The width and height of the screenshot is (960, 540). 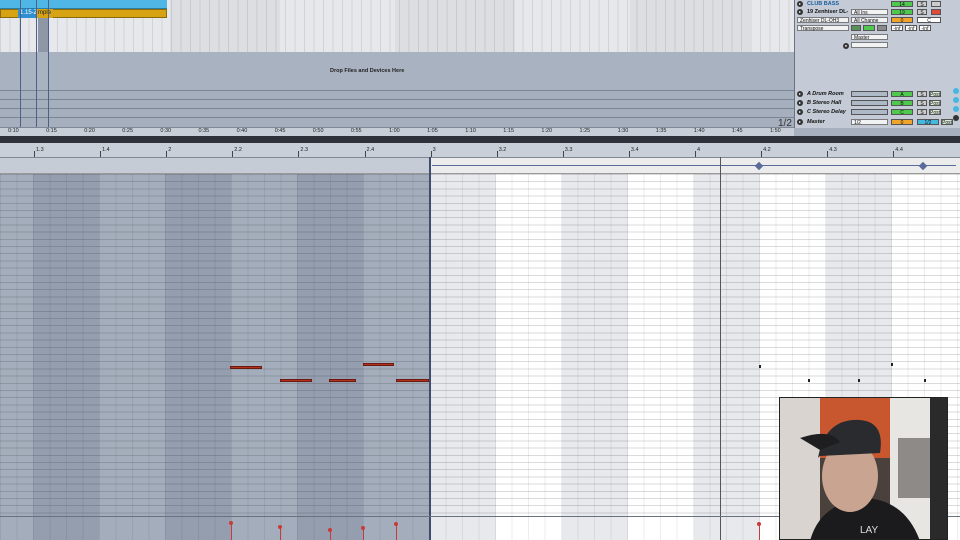 I want to click on track2-solo-button: S, so click(x=922, y=12).